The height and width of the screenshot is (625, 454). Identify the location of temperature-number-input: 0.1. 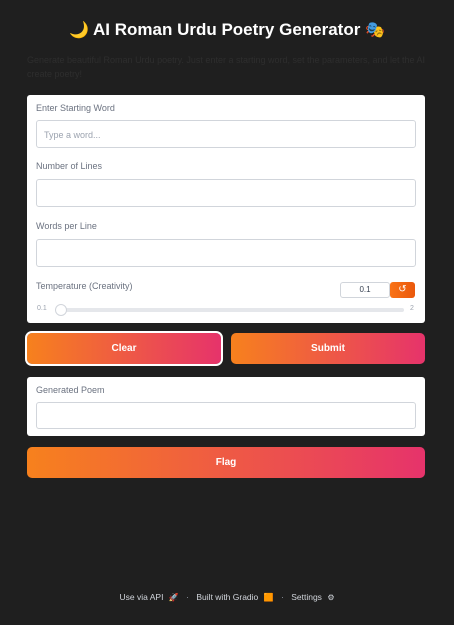
(365, 290).